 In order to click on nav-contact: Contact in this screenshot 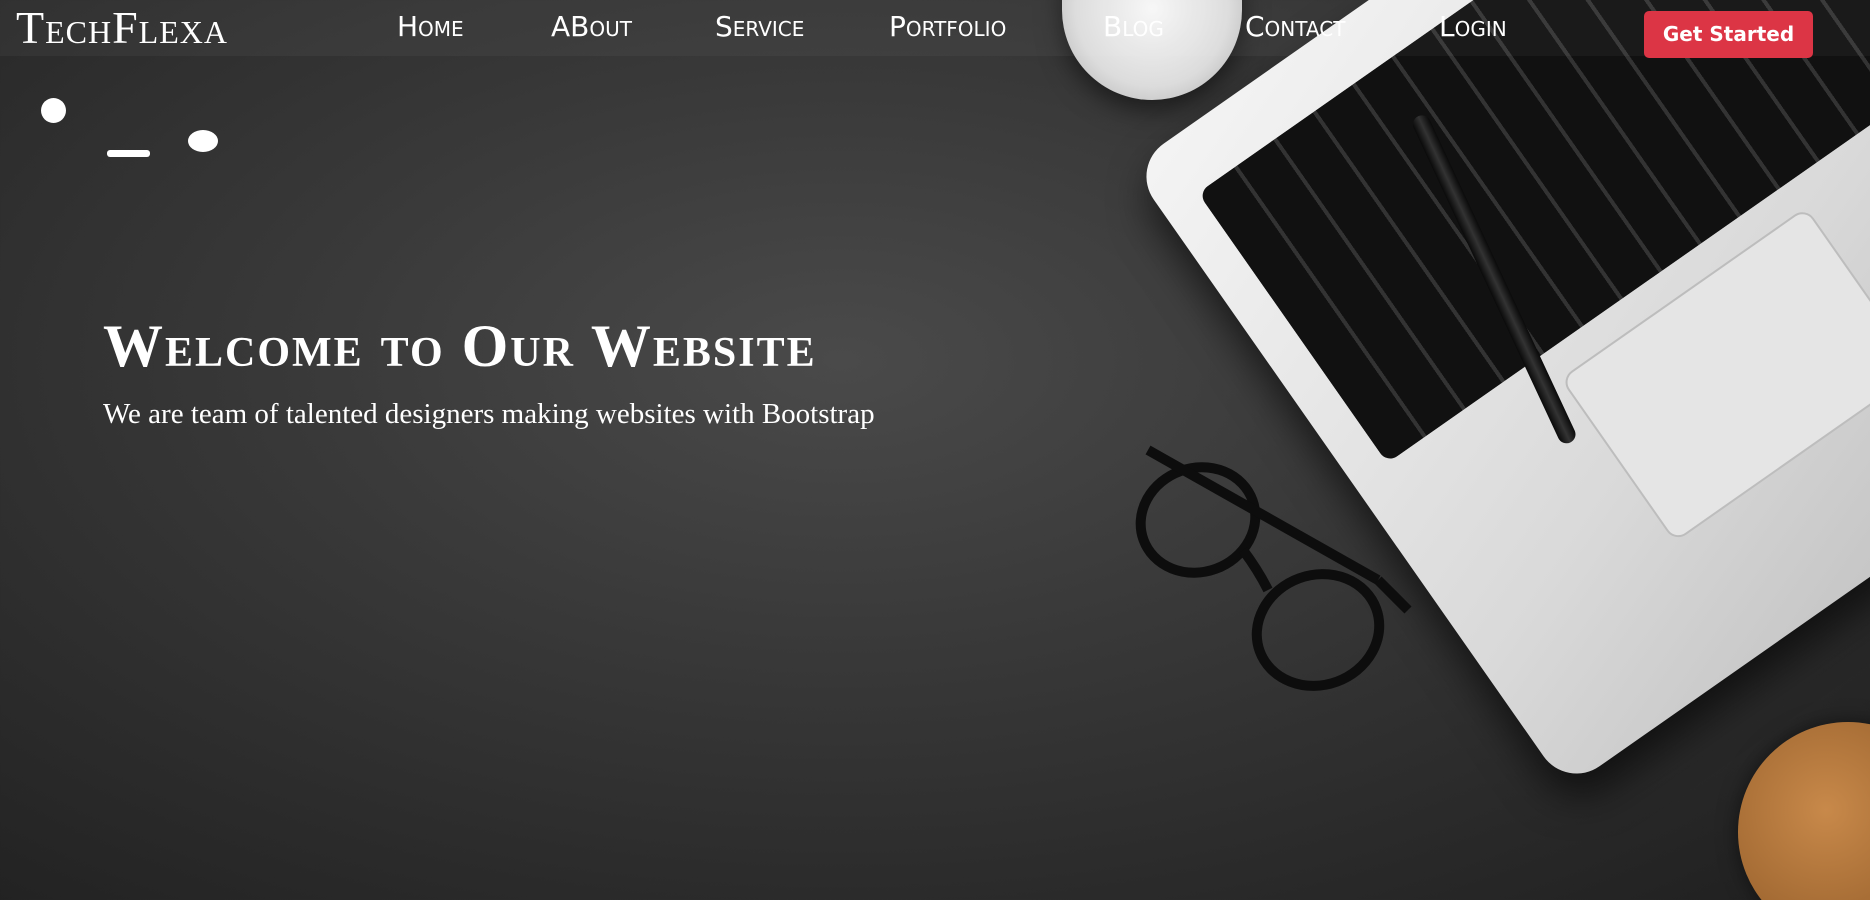, I will do `click(1295, 27)`.